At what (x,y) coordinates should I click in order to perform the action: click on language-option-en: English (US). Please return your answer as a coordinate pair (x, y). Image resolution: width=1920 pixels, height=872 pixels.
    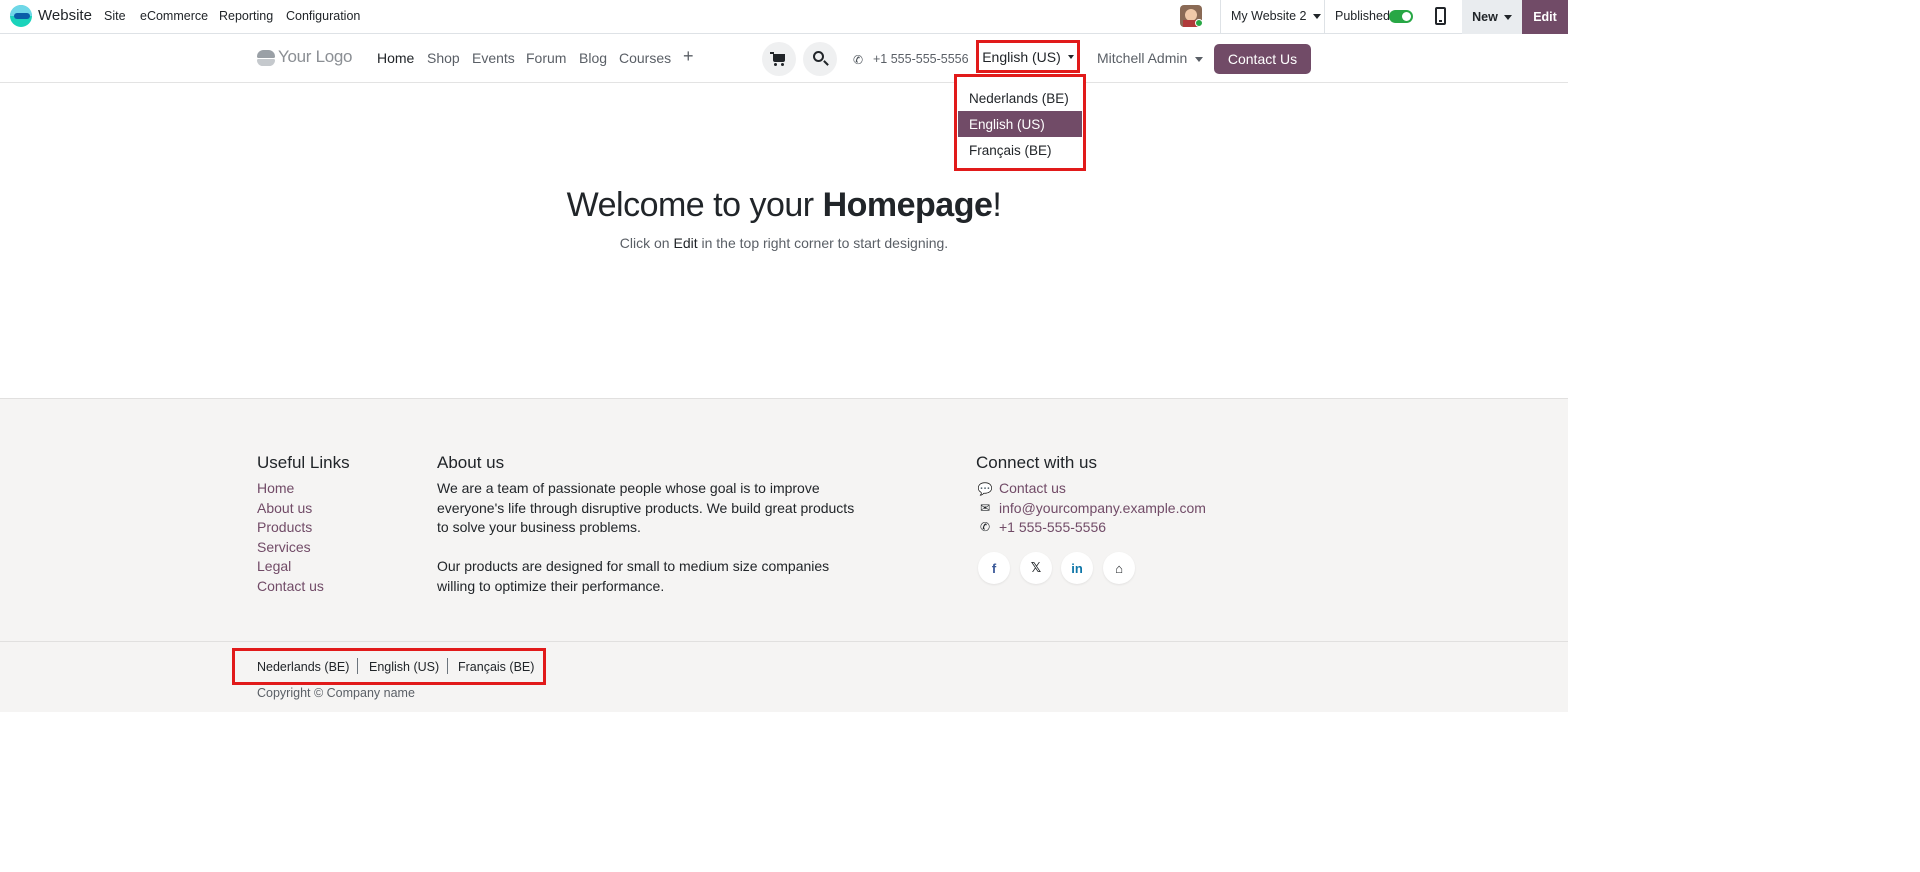
    Looking at the image, I should click on (1020, 124).